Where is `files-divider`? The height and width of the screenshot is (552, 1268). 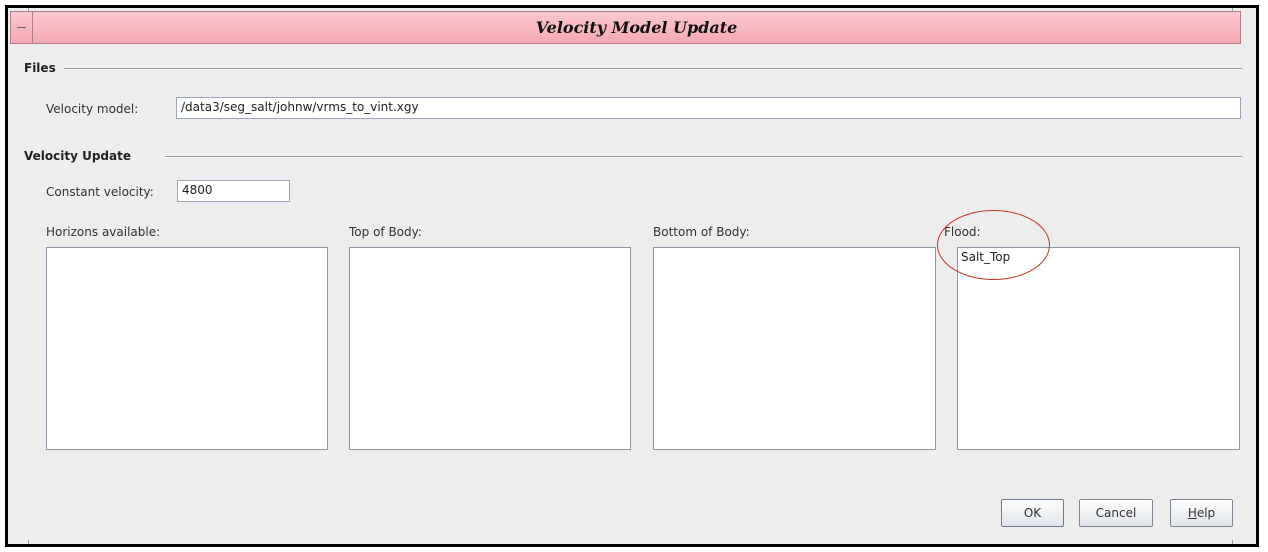
files-divider is located at coordinates (653, 69).